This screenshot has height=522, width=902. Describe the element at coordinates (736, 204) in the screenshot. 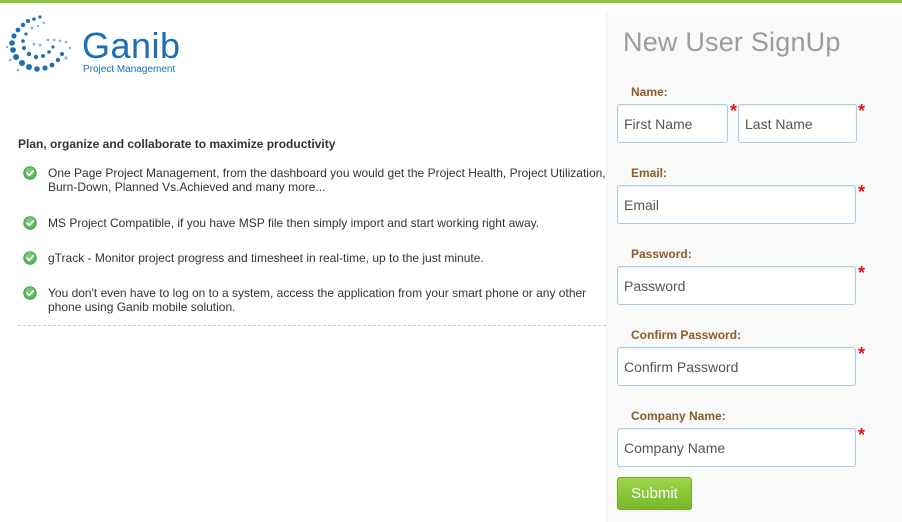

I see `email-input` at that location.